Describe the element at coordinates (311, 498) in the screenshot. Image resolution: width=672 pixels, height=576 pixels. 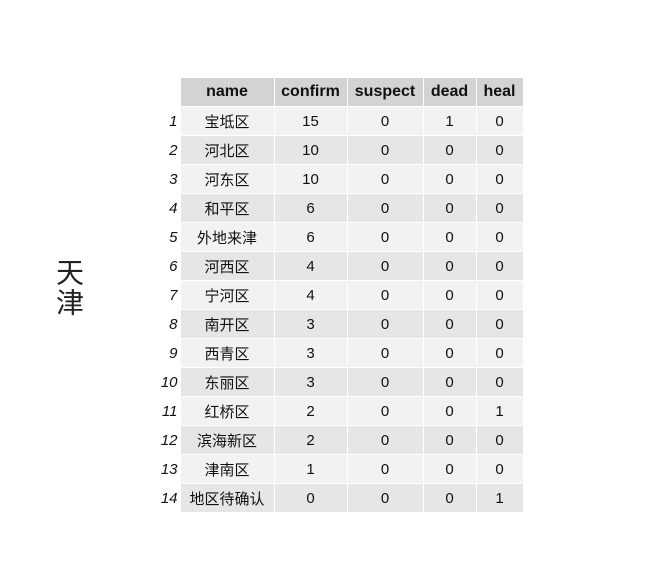
I see `cell-confirm: 0` at that location.